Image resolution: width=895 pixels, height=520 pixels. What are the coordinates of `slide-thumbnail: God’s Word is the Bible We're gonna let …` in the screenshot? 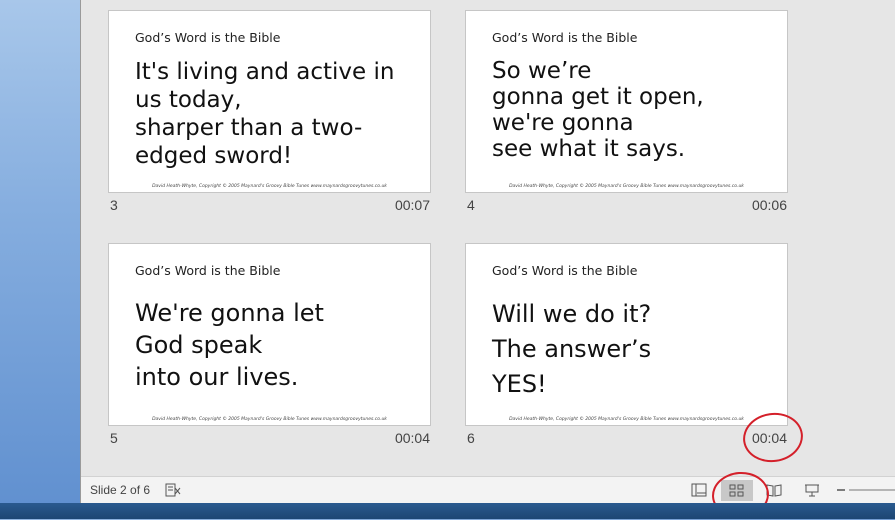 It's located at (269, 334).